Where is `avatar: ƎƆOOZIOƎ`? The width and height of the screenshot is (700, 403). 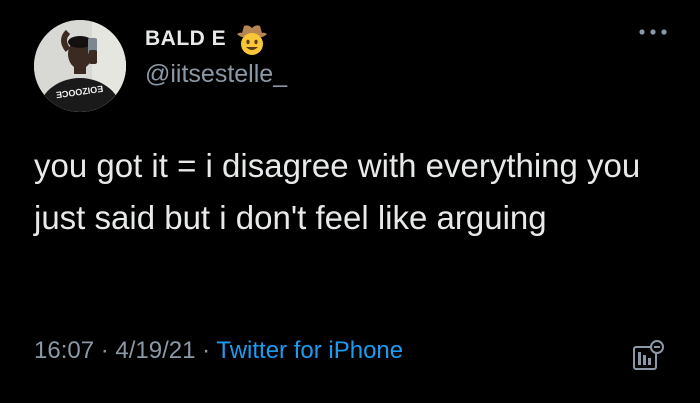
avatar: ƎƆOOZIOƎ is located at coordinates (80, 66).